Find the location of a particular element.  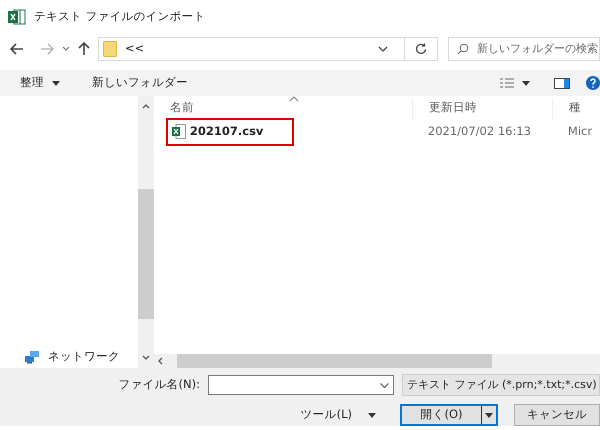

organize-menu: 整理 is located at coordinates (32, 83).